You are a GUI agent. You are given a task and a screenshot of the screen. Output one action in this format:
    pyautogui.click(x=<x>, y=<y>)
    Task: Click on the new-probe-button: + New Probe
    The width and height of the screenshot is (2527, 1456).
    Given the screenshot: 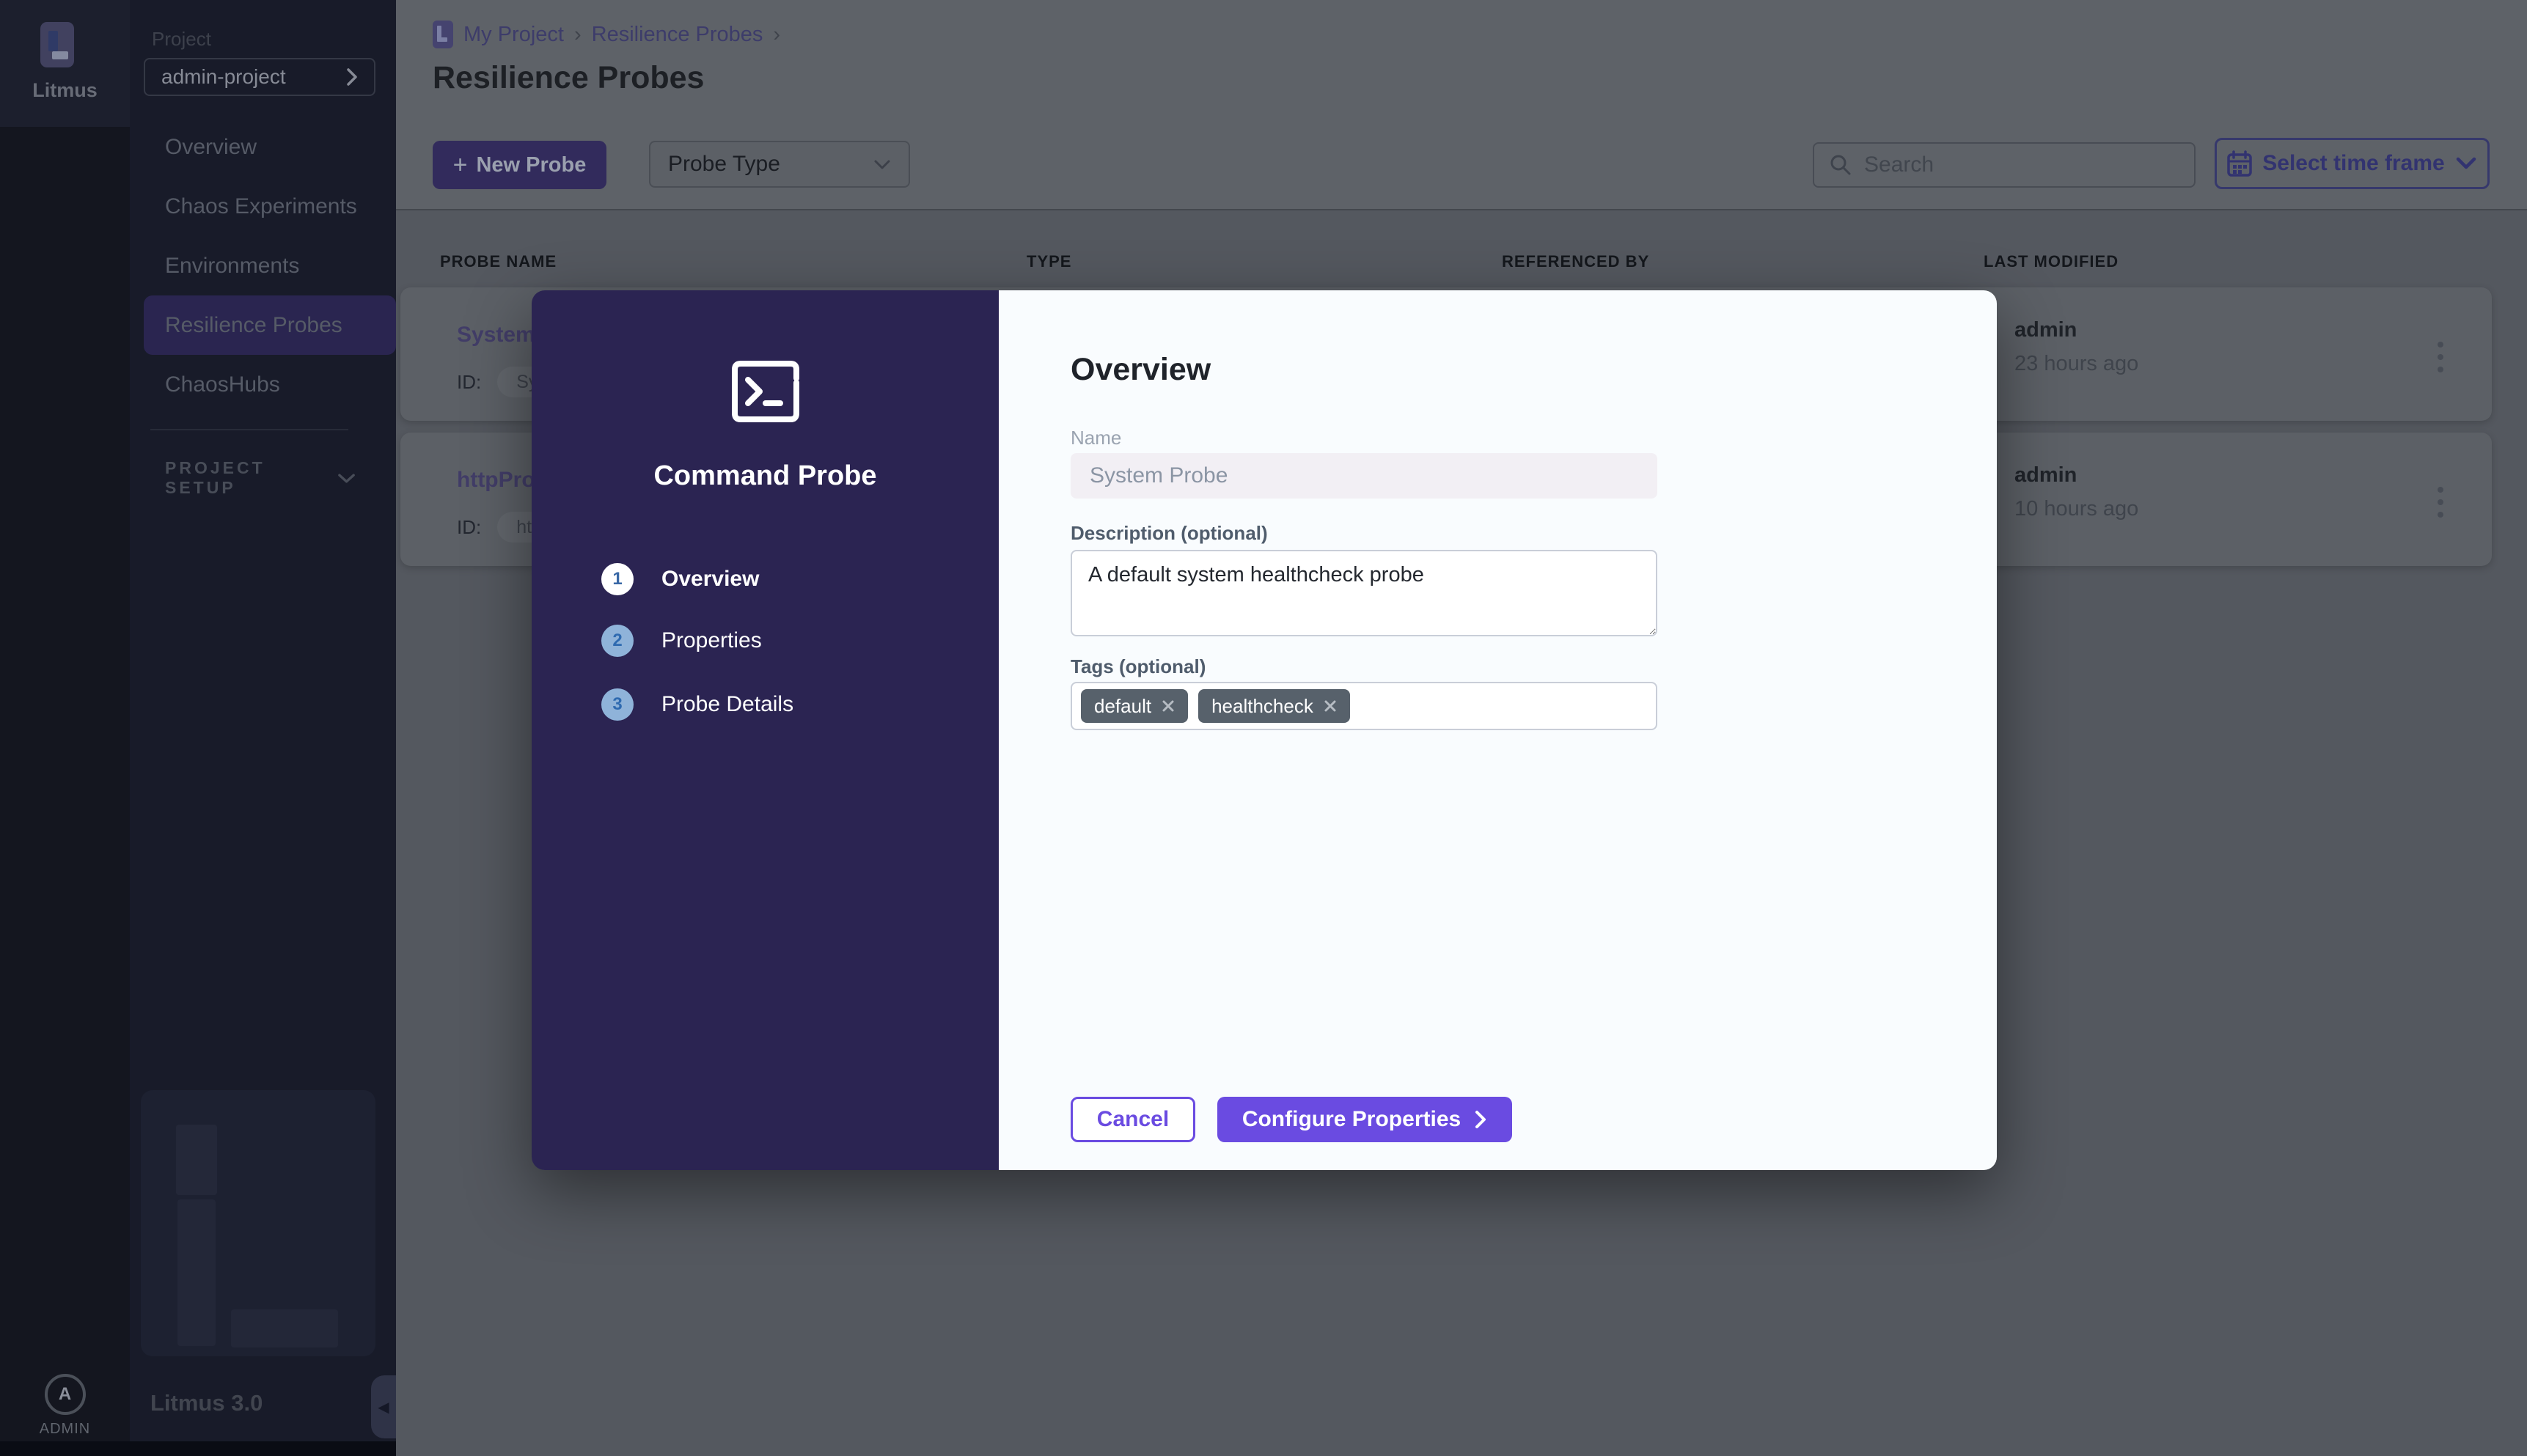 What is the action you would take?
    pyautogui.click(x=519, y=165)
    